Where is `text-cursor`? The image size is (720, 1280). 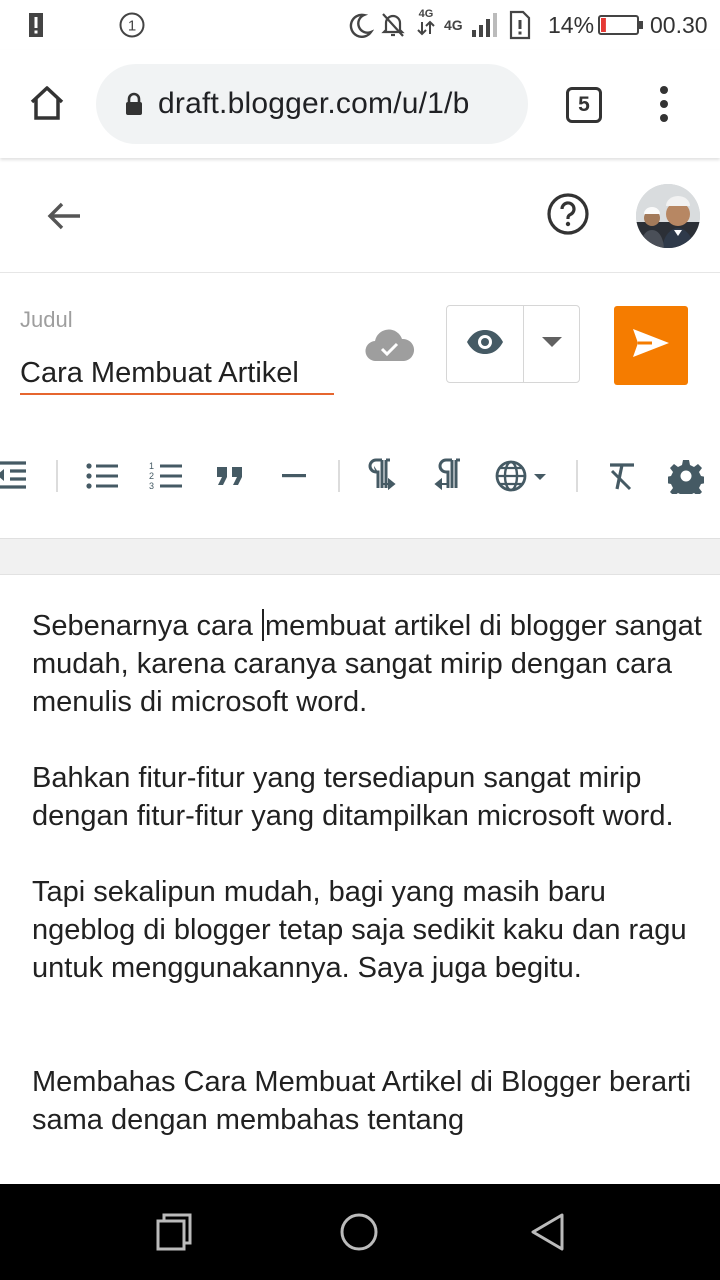 text-cursor is located at coordinates (262, 625).